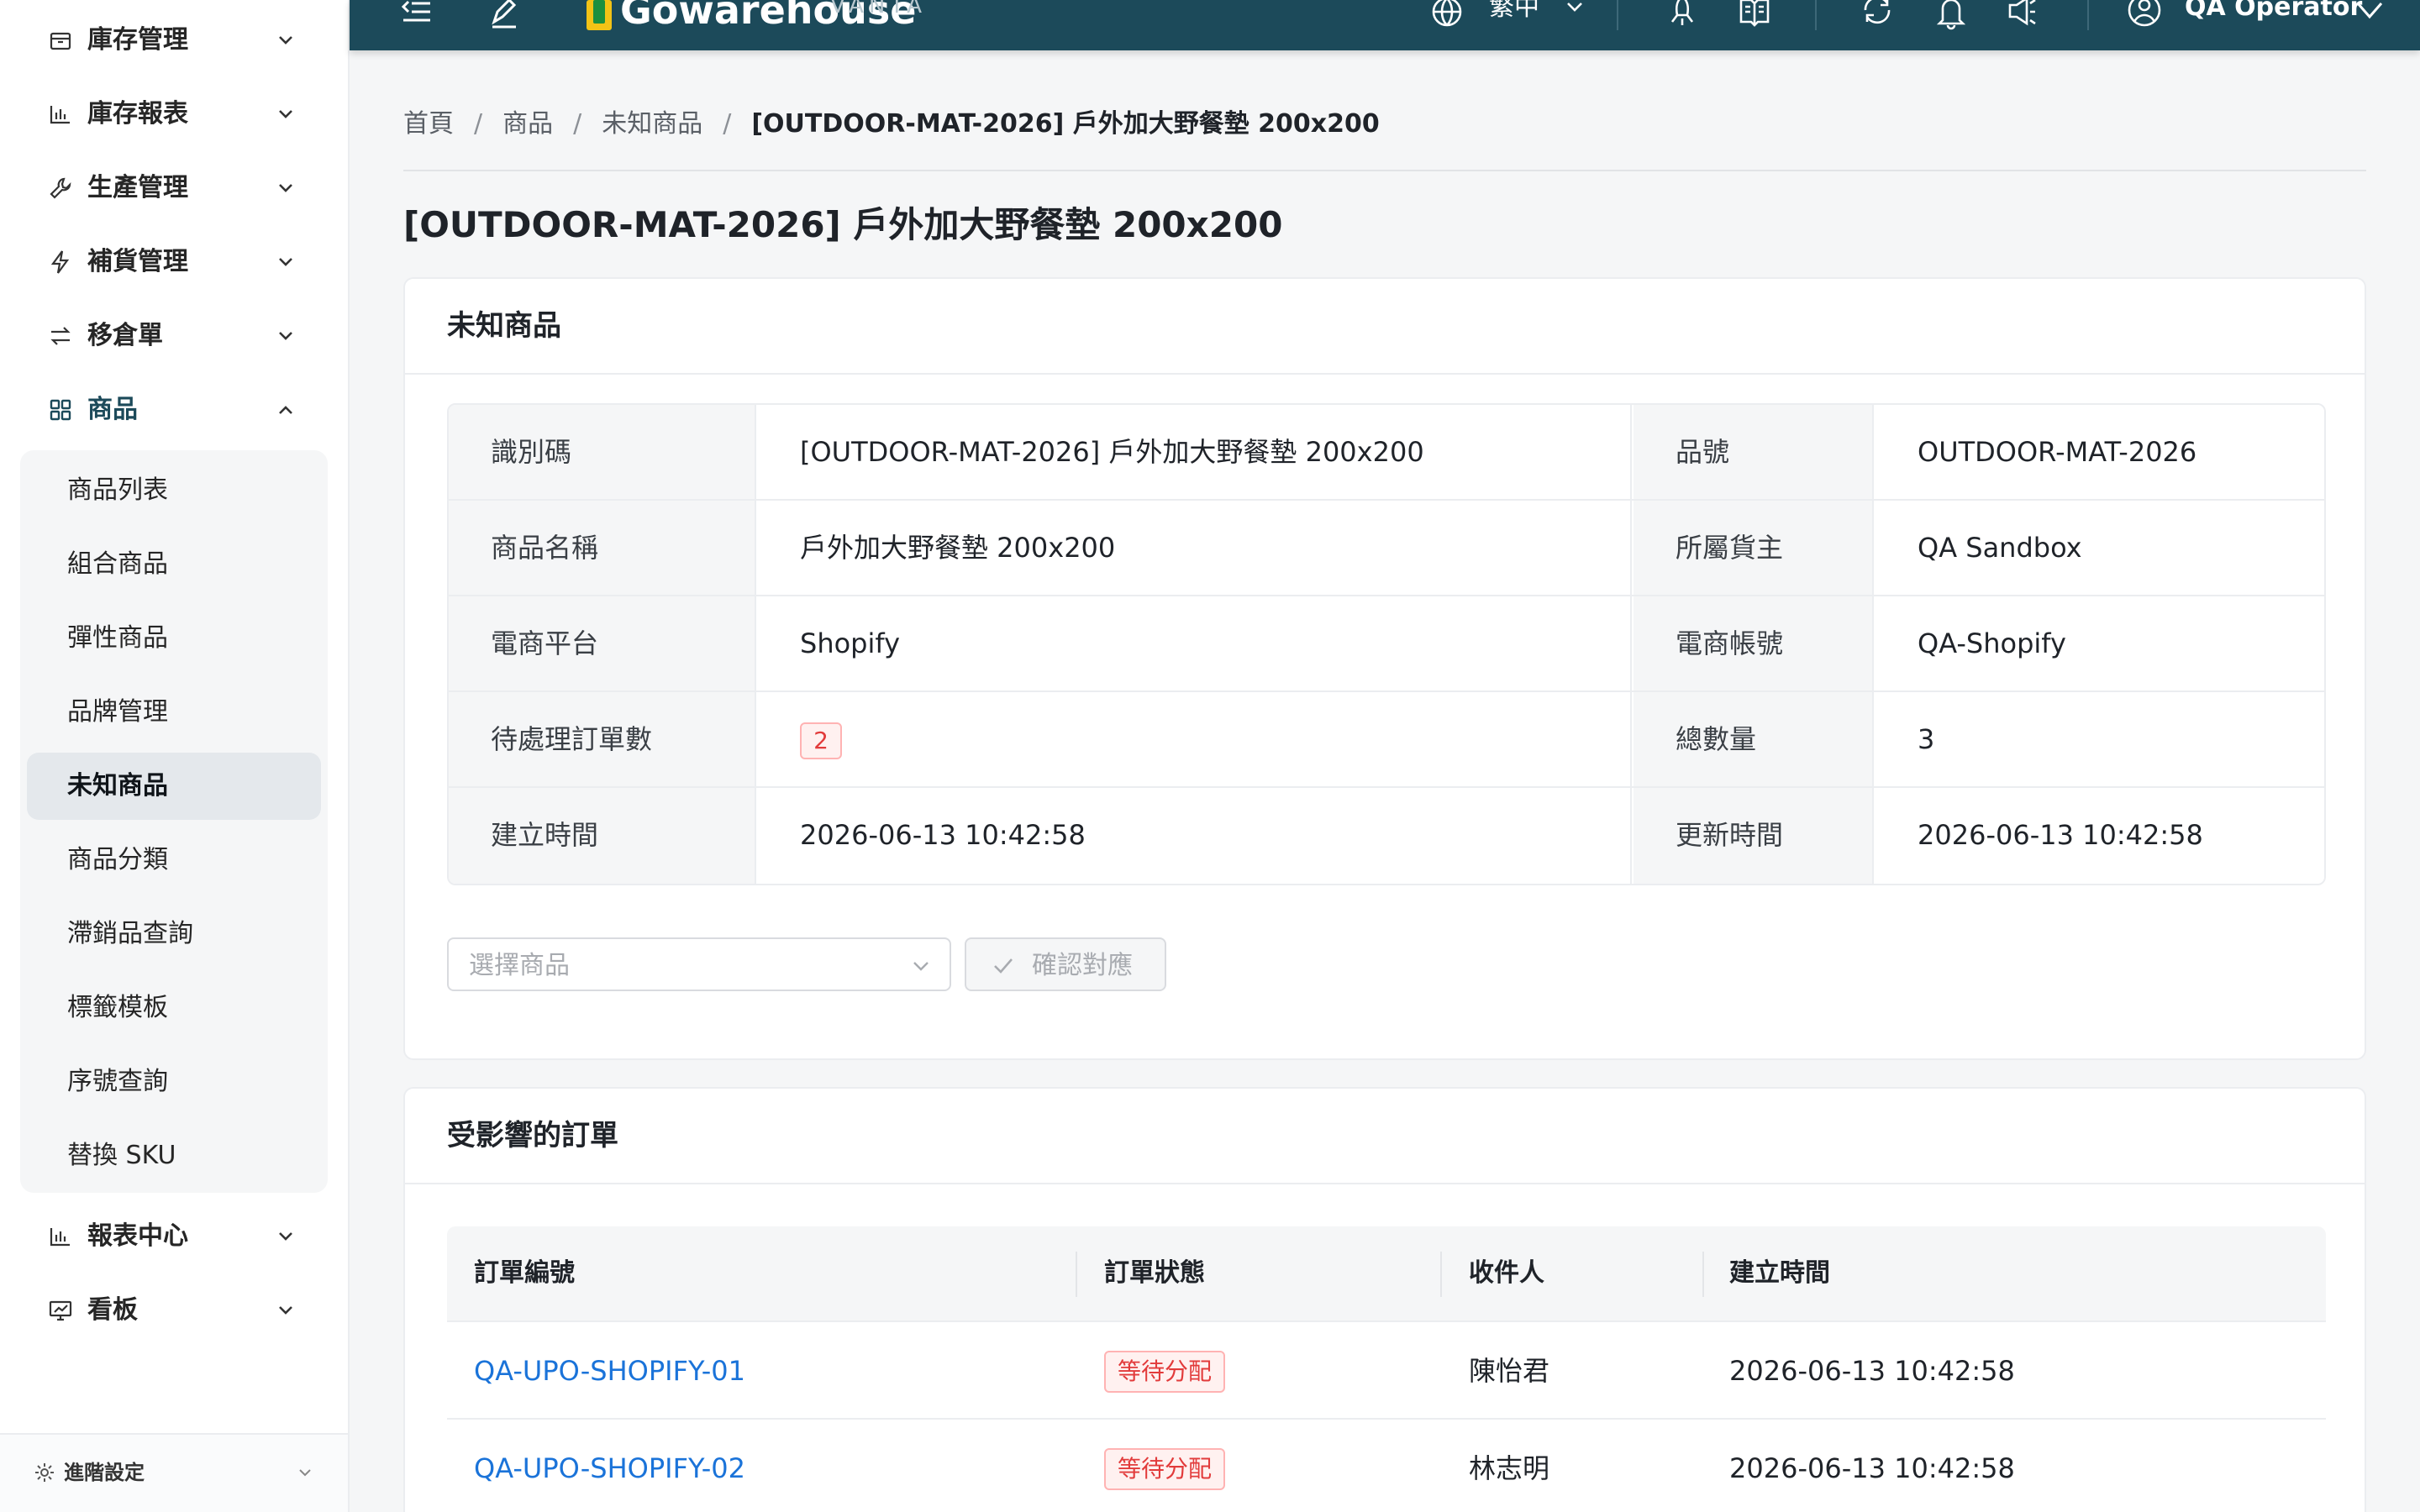  Describe the element at coordinates (2100, 739) in the screenshot. I see `detail-value-cell: 3` at that location.